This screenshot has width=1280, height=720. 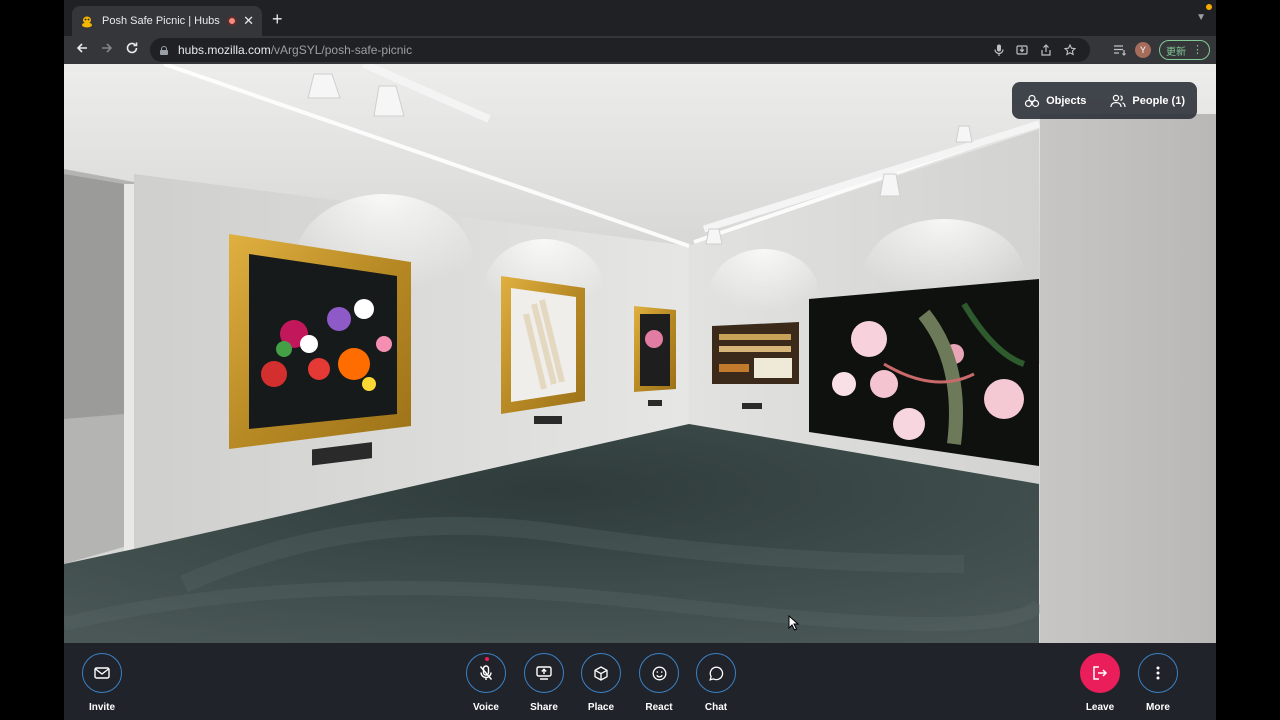 What do you see at coordinates (1100, 673) in the screenshot?
I see `exit-door-icon` at bounding box center [1100, 673].